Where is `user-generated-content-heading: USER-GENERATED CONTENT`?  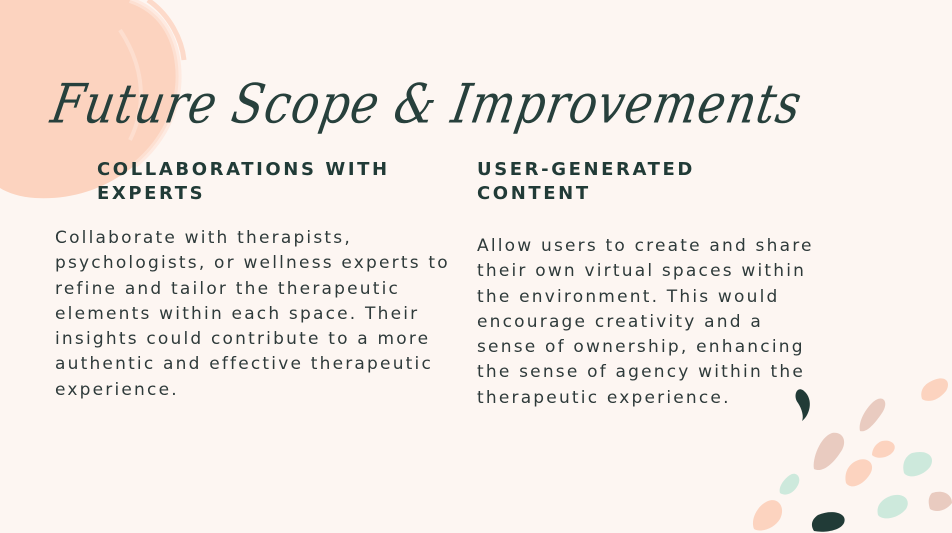
user-generated-content-heading: USER-GENERATED CONTENT is located at coordinates (586, 181).